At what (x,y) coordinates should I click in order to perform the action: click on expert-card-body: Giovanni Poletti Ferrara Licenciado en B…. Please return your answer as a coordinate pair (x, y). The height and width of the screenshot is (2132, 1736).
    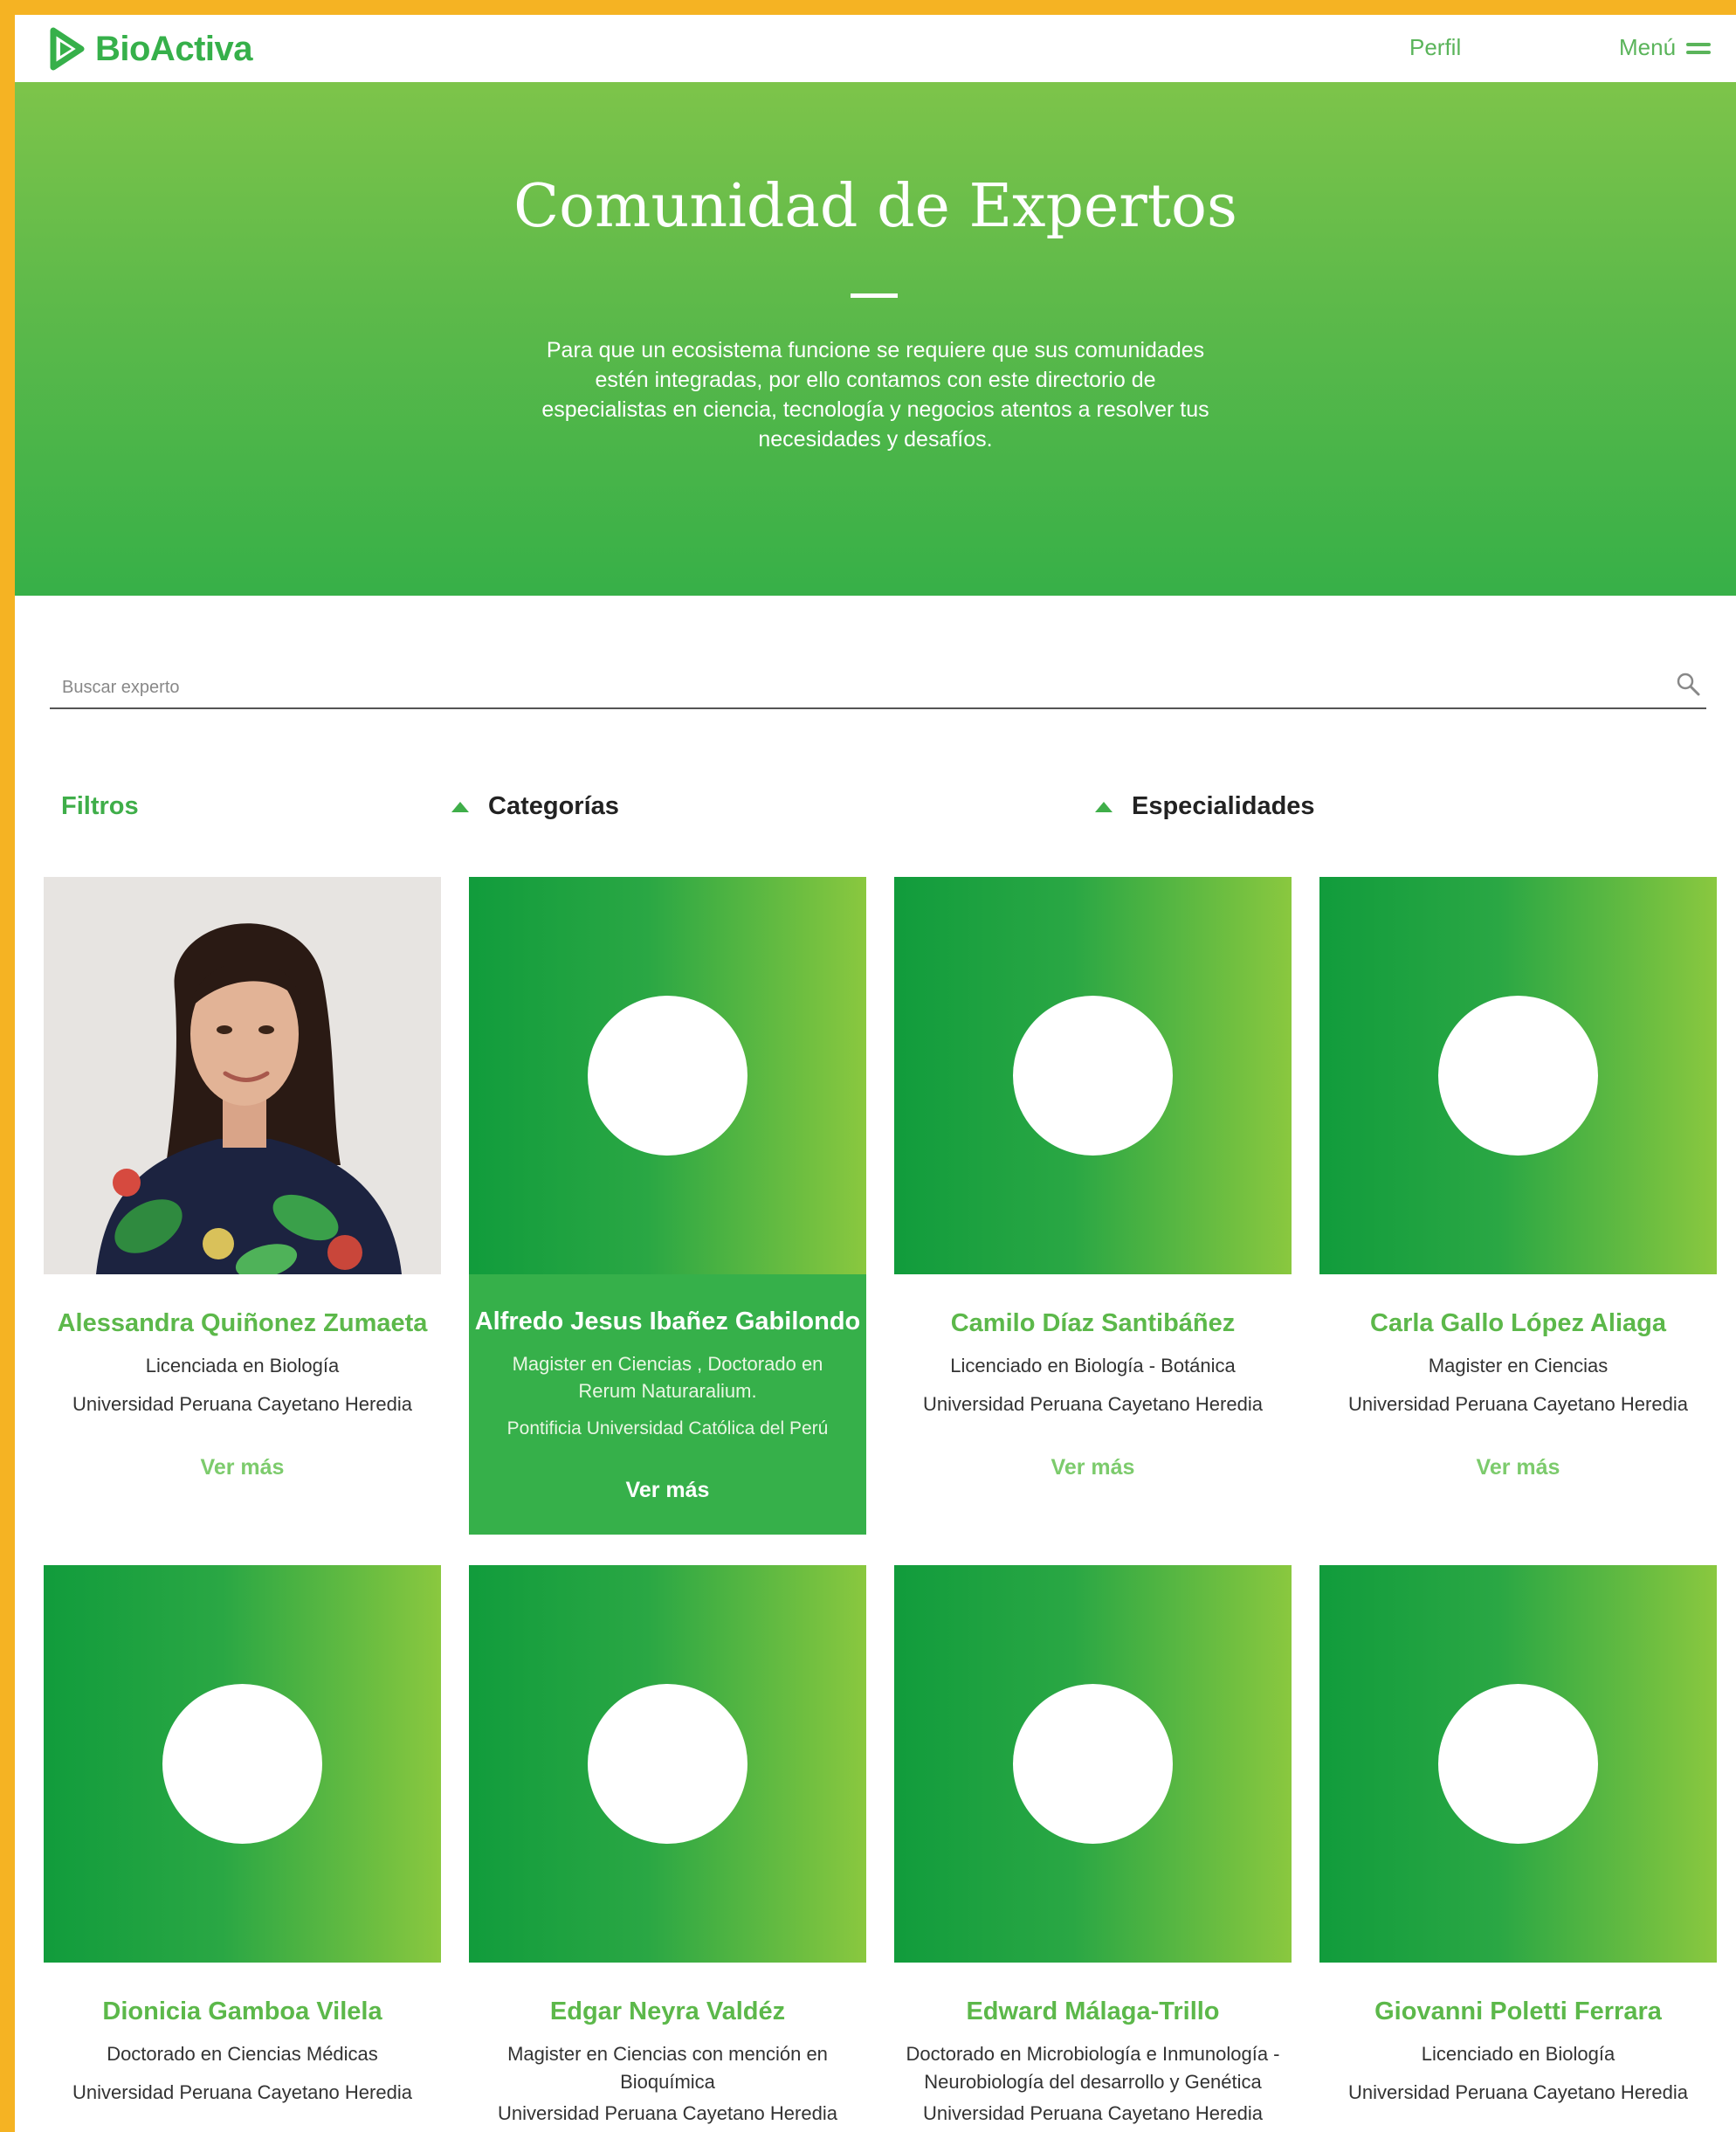
    Looking at the image, I should click on (1518, 2035).